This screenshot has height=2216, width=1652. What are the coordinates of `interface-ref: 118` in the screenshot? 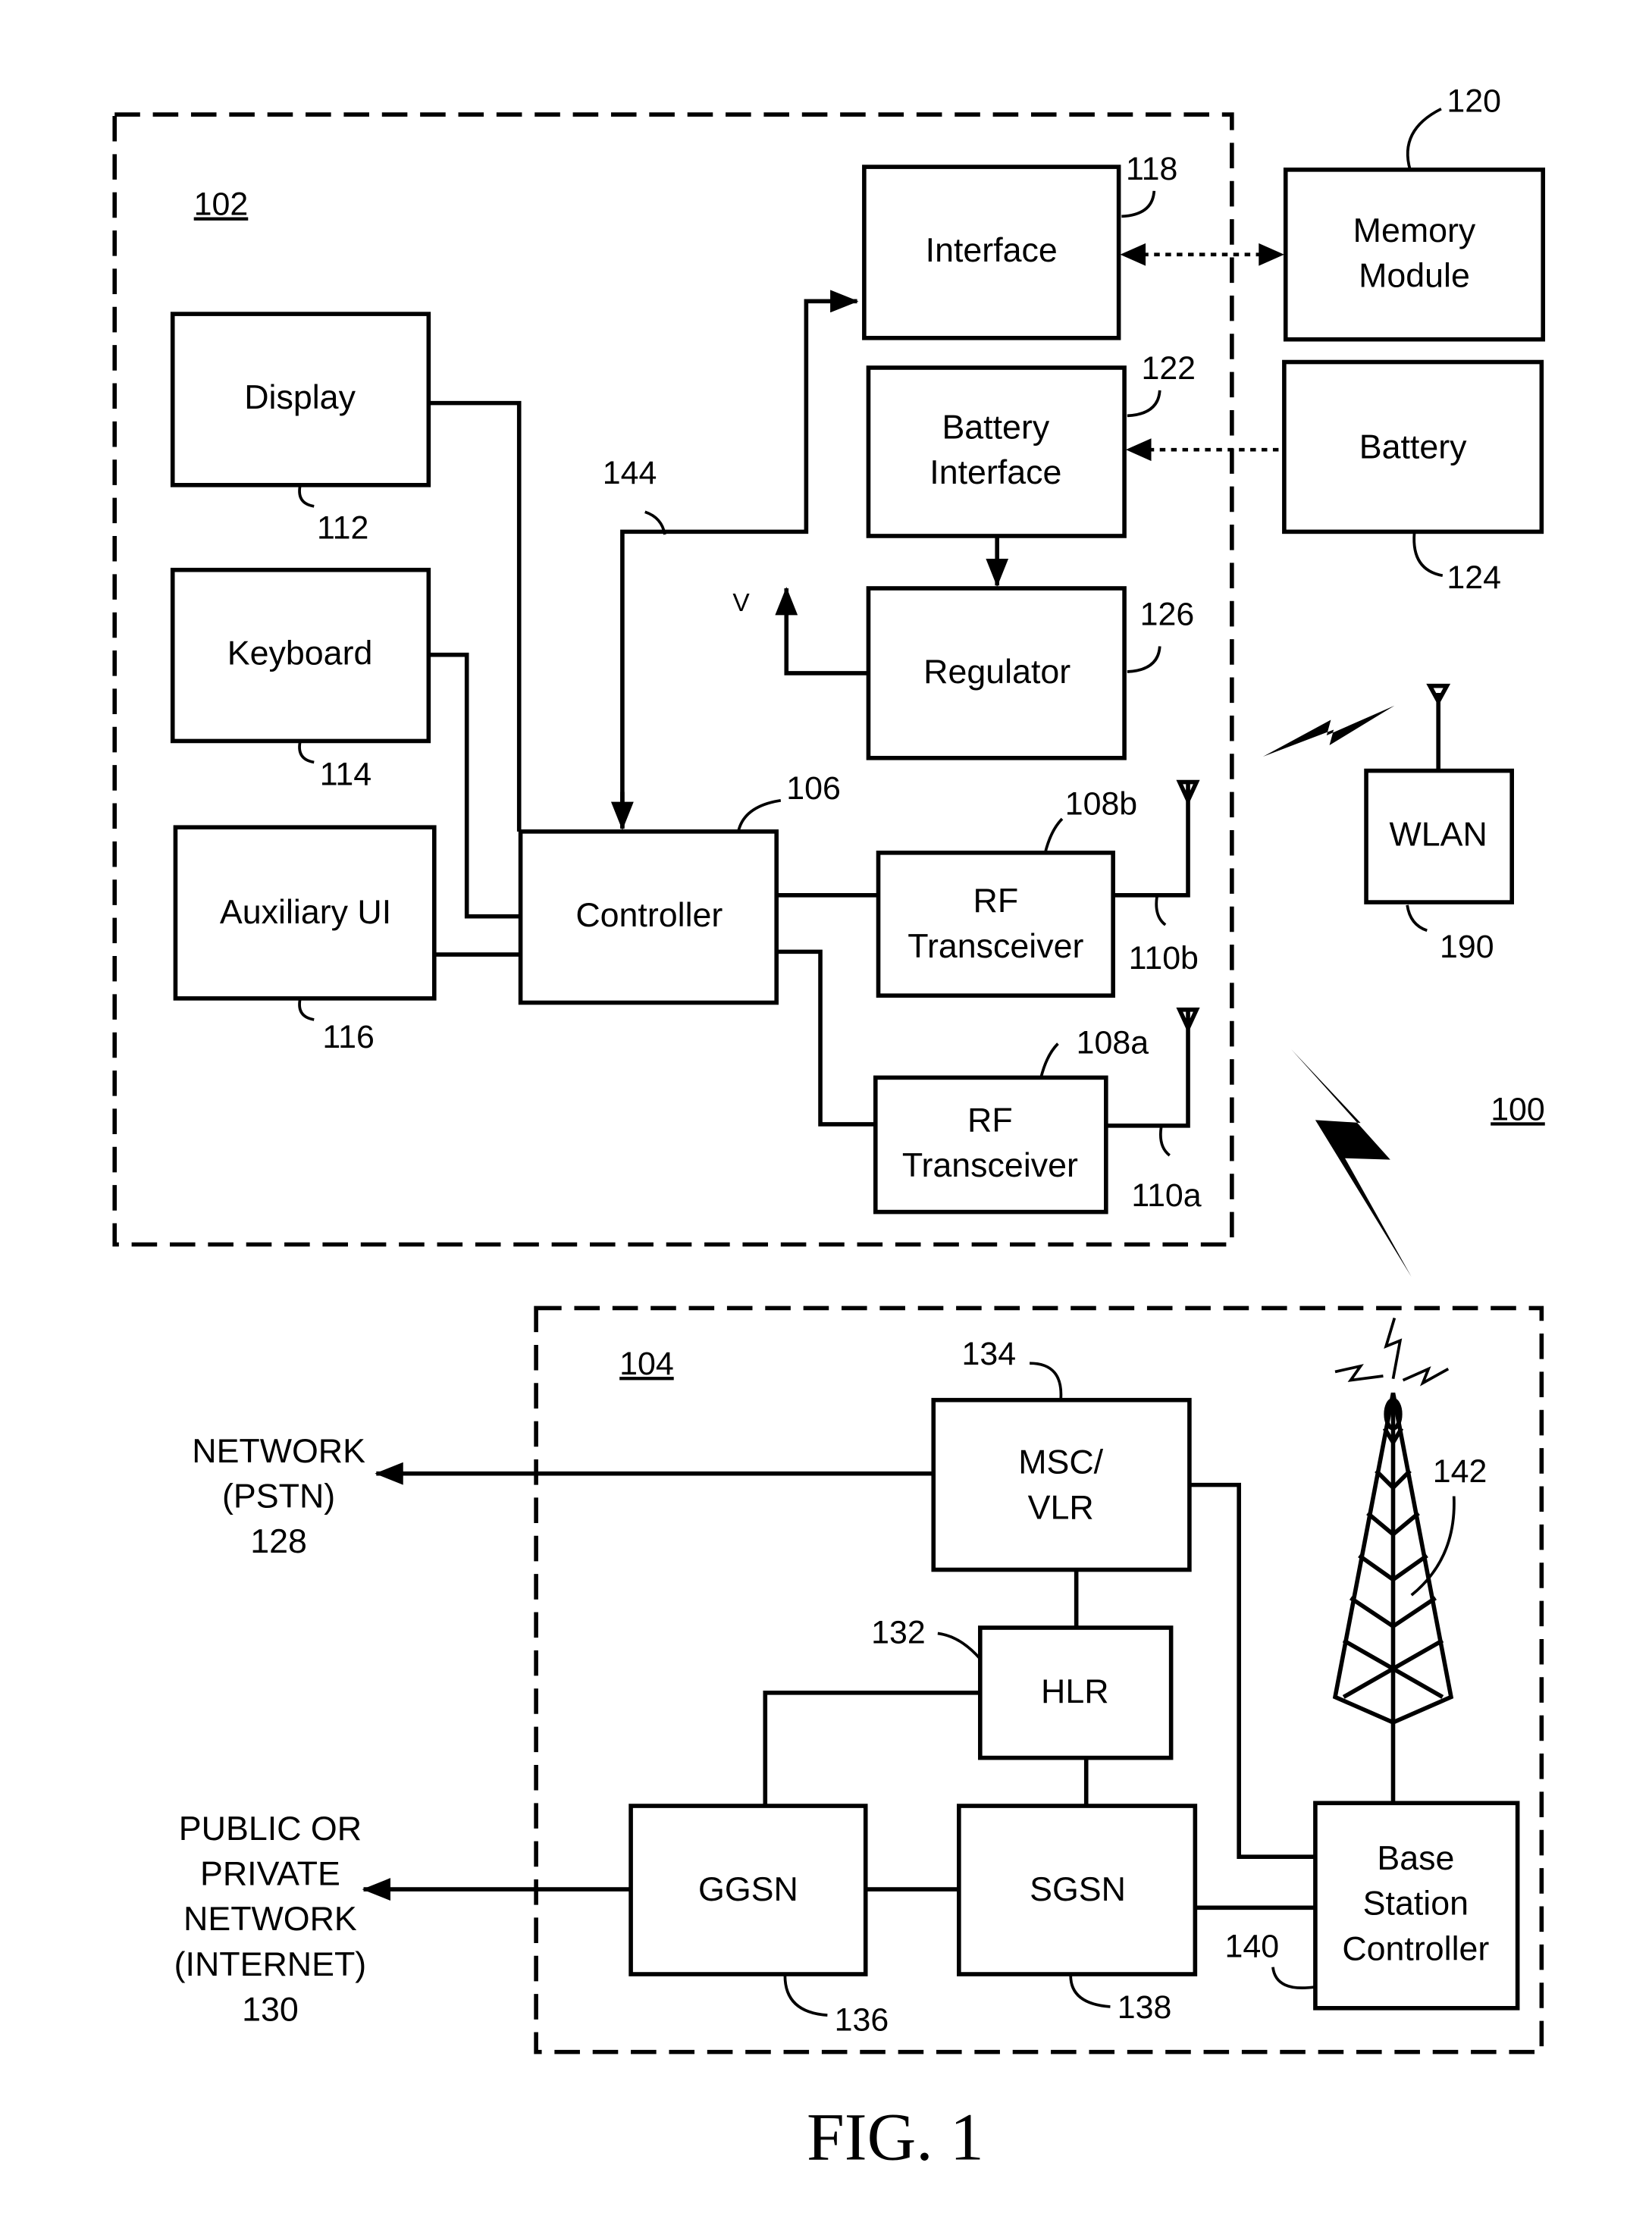 It's located at (1151, 169).